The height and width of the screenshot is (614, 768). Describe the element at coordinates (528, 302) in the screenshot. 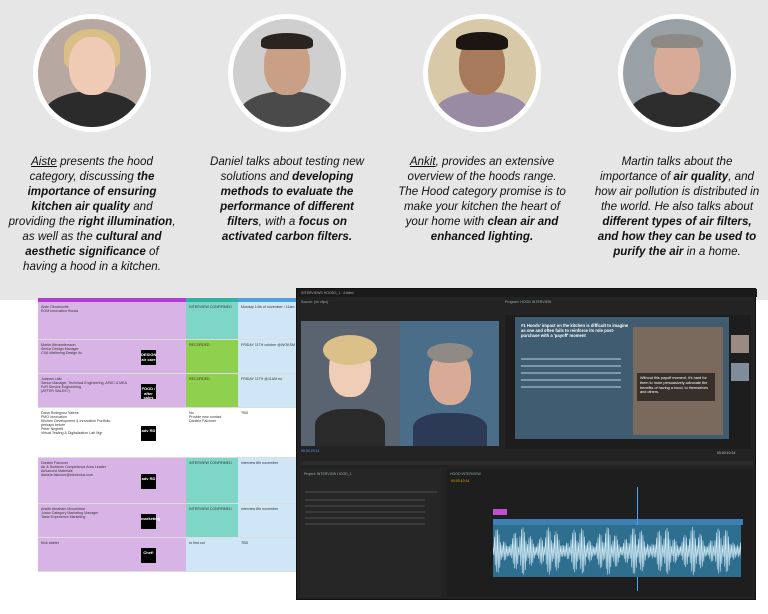

I see `program-monitor-tab: Program: HOOD INTERVIEW` at that location.